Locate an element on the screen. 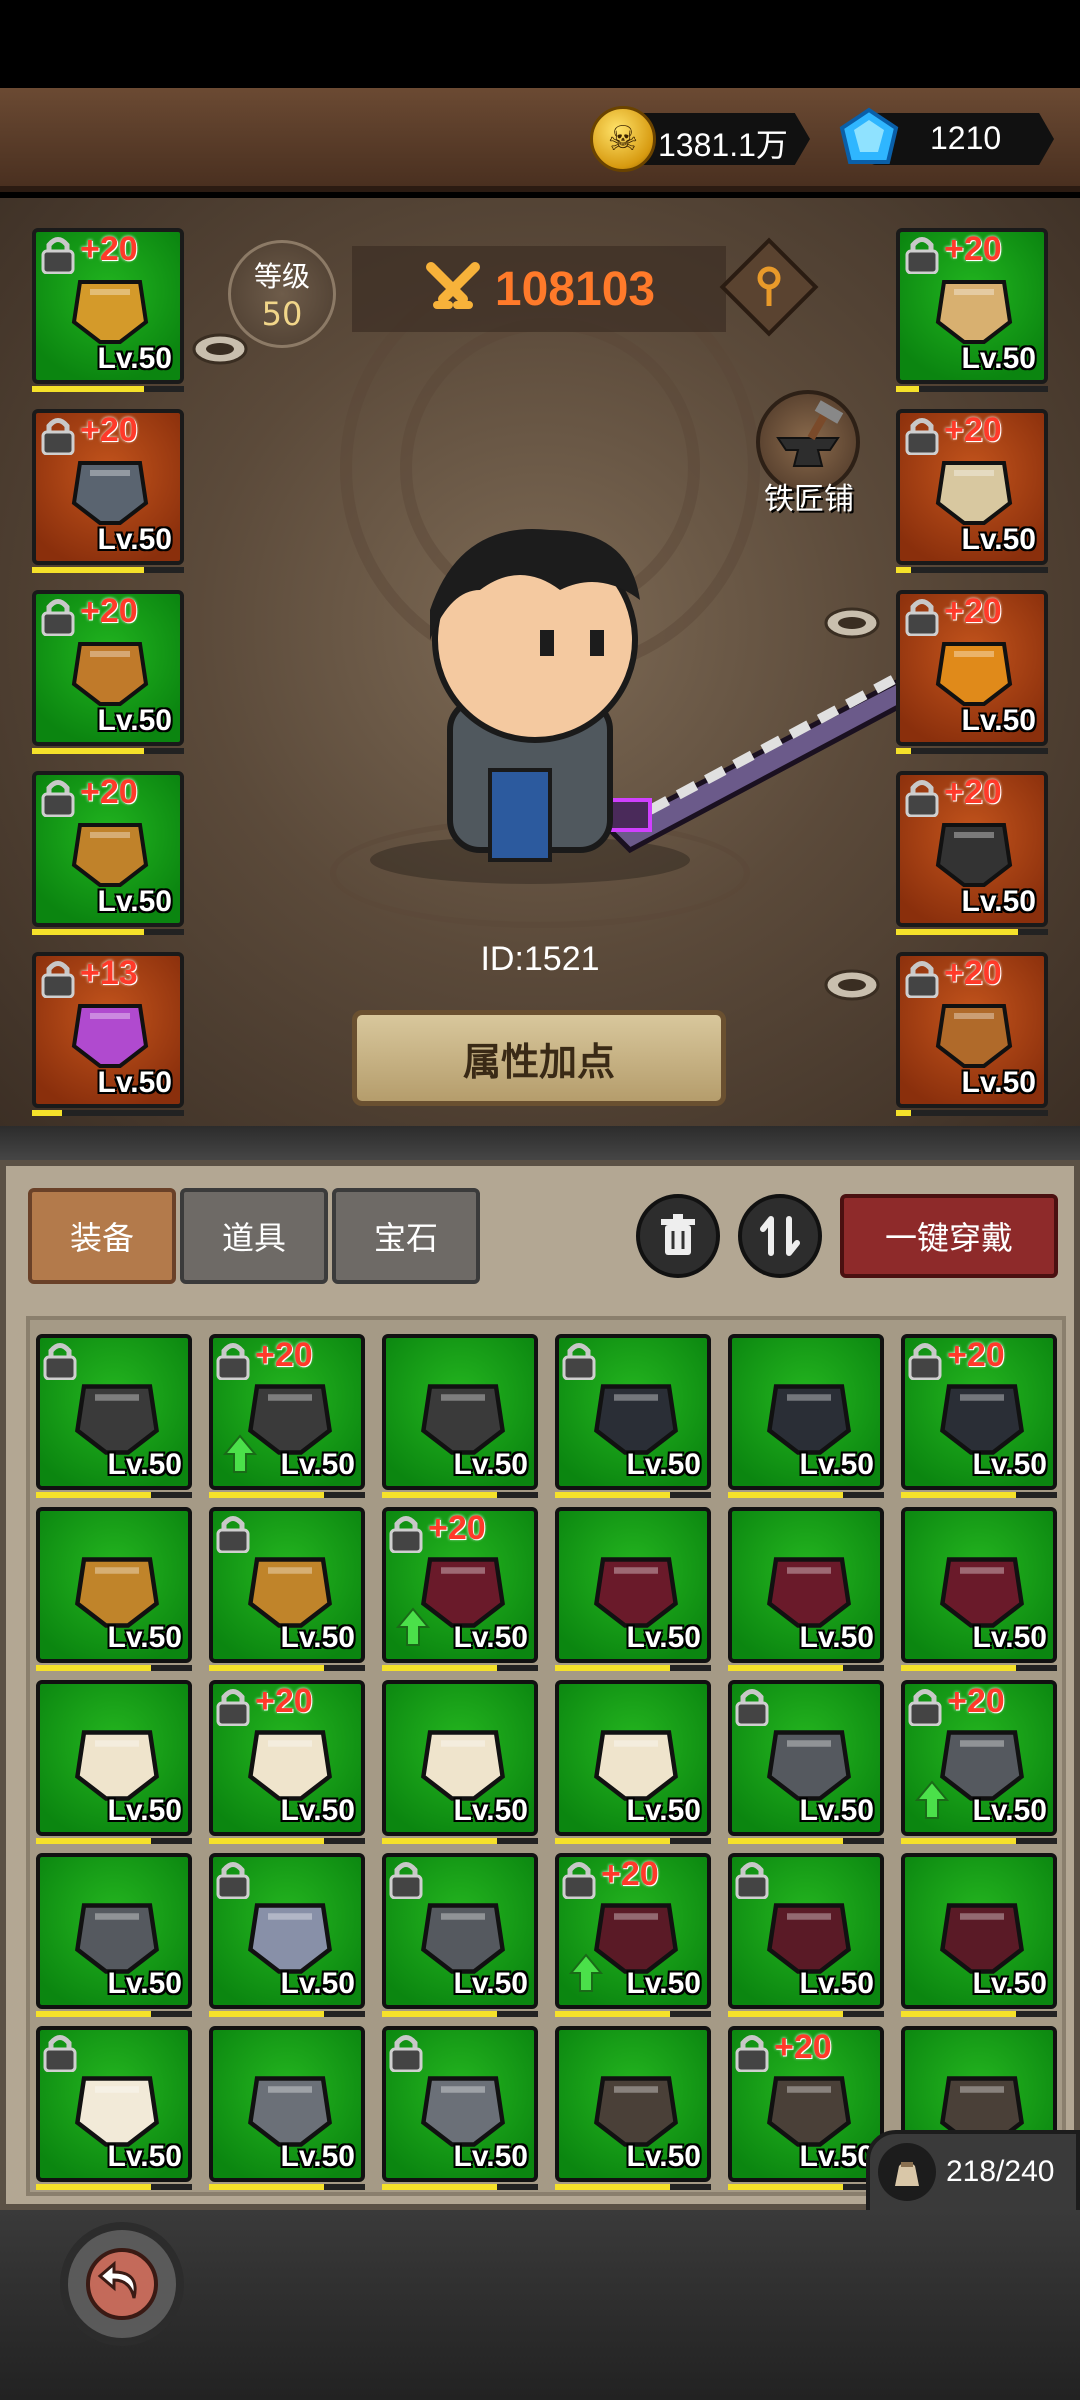 The image size is (1080, 2400). equip-slot-right-4: +20 Lv.50 is located at coordinates (972, 849).